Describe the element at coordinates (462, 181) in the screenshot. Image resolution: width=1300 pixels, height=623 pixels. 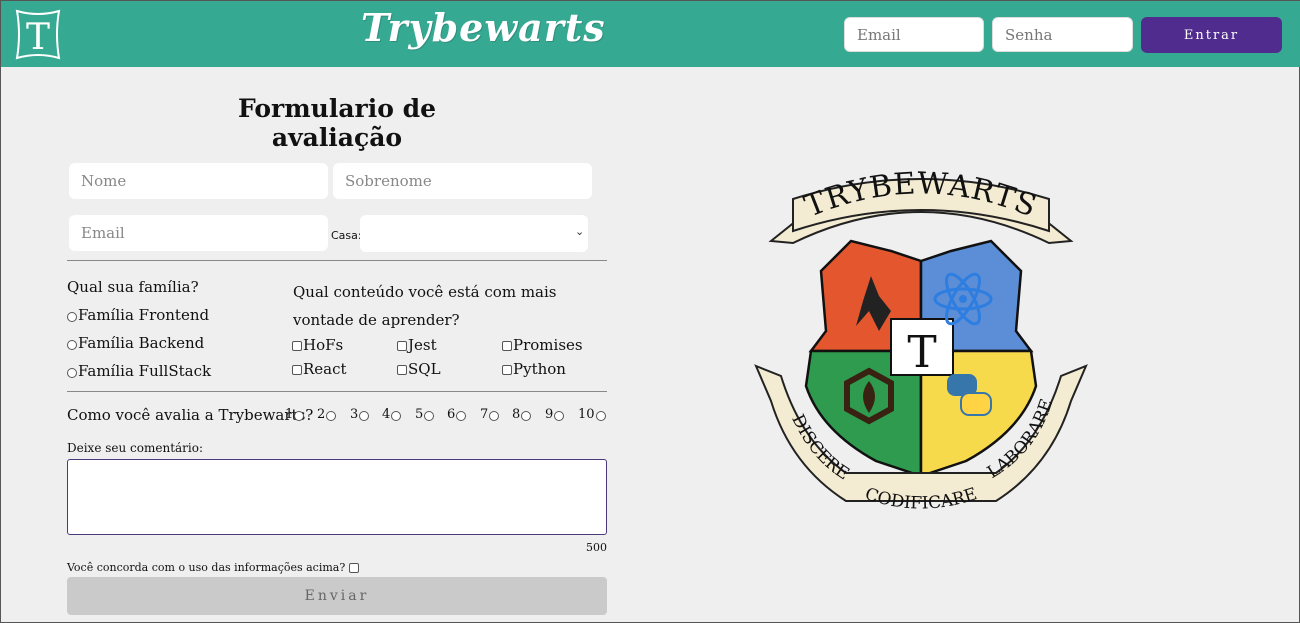
I see `lastname-input` at that location.